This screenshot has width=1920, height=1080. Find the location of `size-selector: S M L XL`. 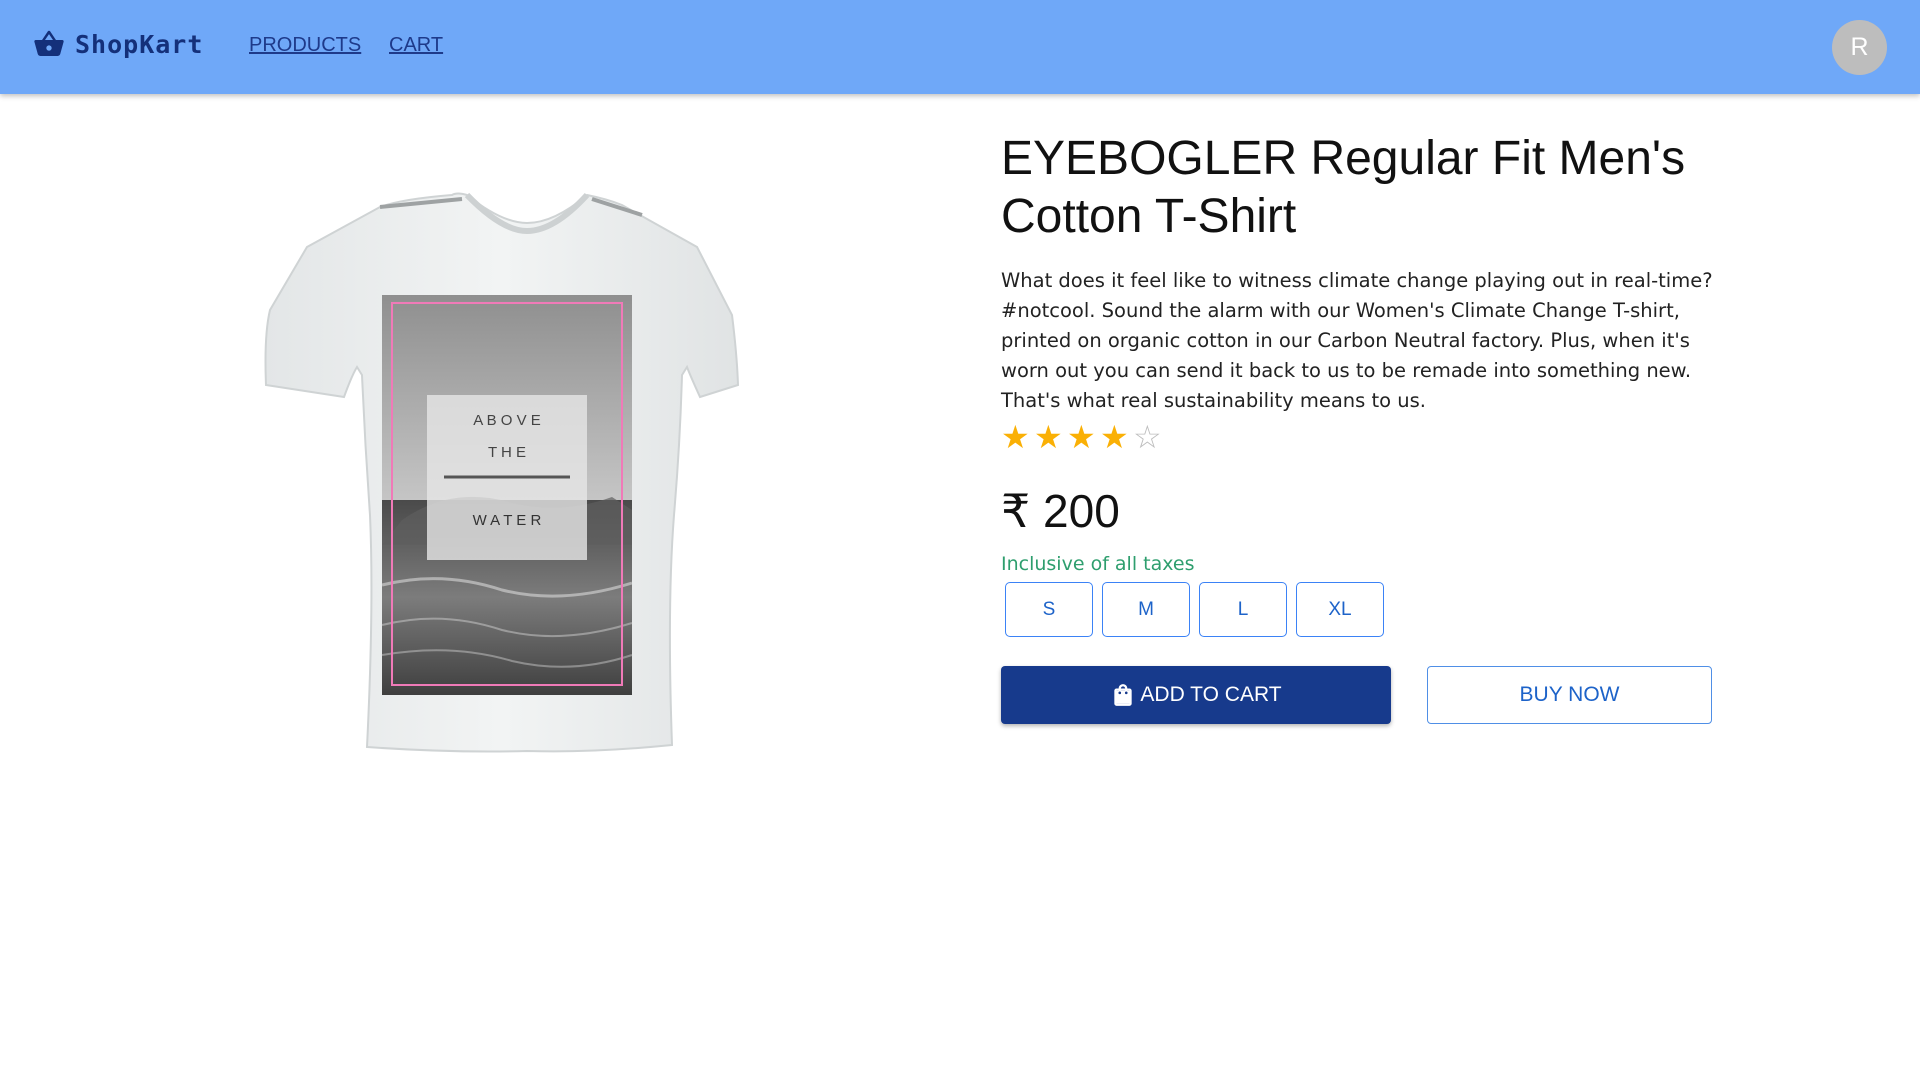

size-selector: S M L XL is located at coordinates (1361, 609).